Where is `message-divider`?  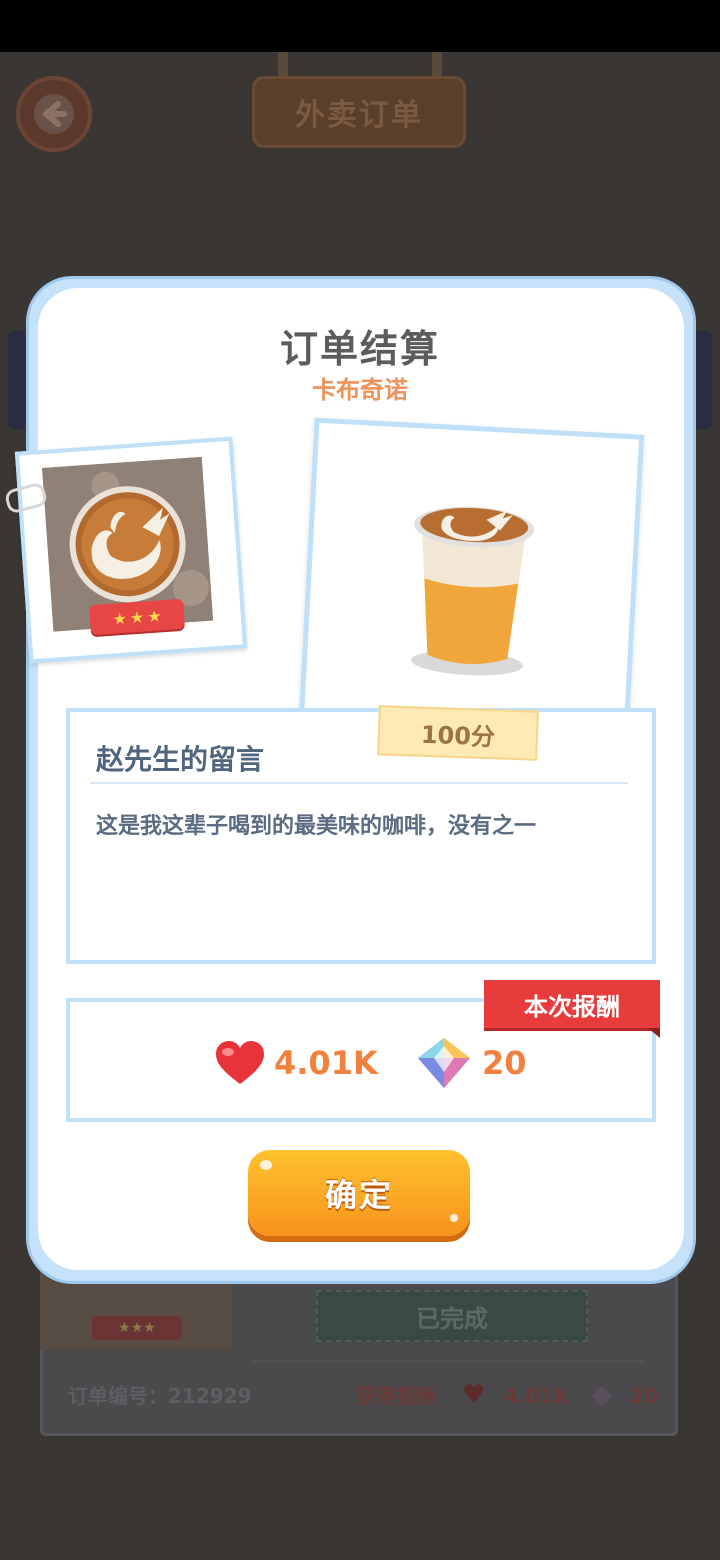
message-divider is located at coordinates (359, 783).